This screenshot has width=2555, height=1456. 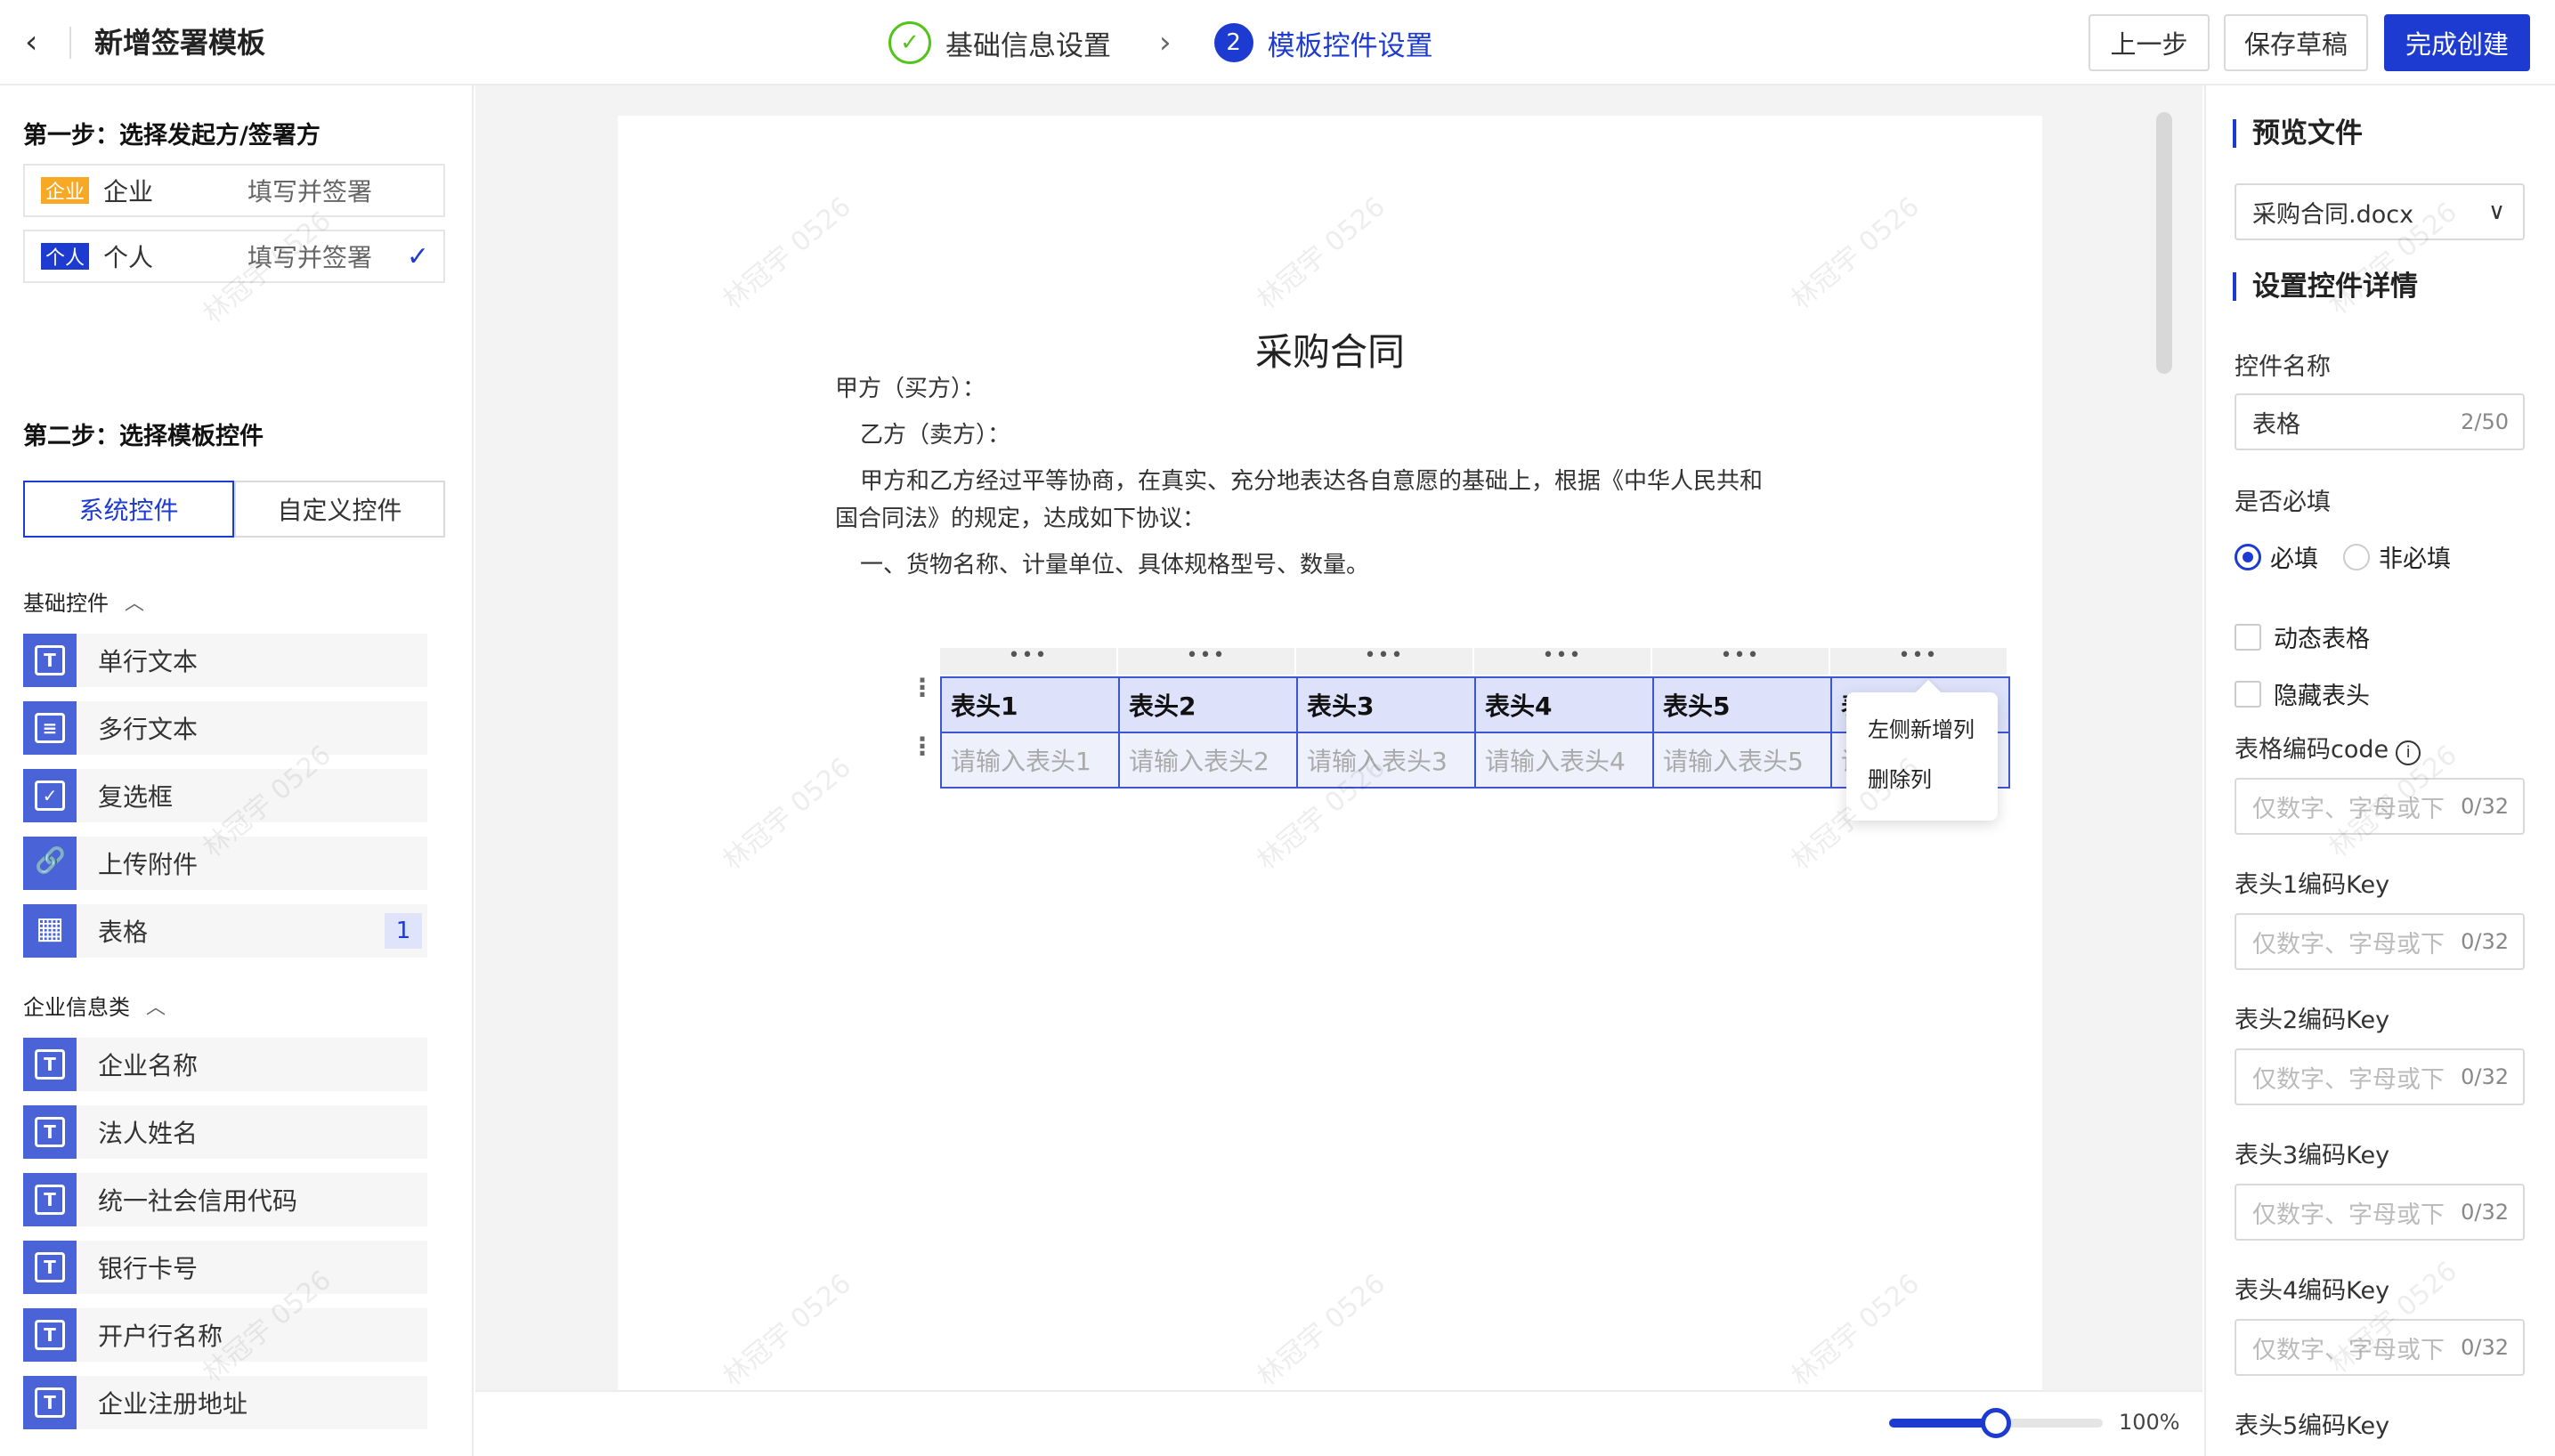 I want to click on control-item-checkbox: ✓ 复选框, so click(x=225, y=795).